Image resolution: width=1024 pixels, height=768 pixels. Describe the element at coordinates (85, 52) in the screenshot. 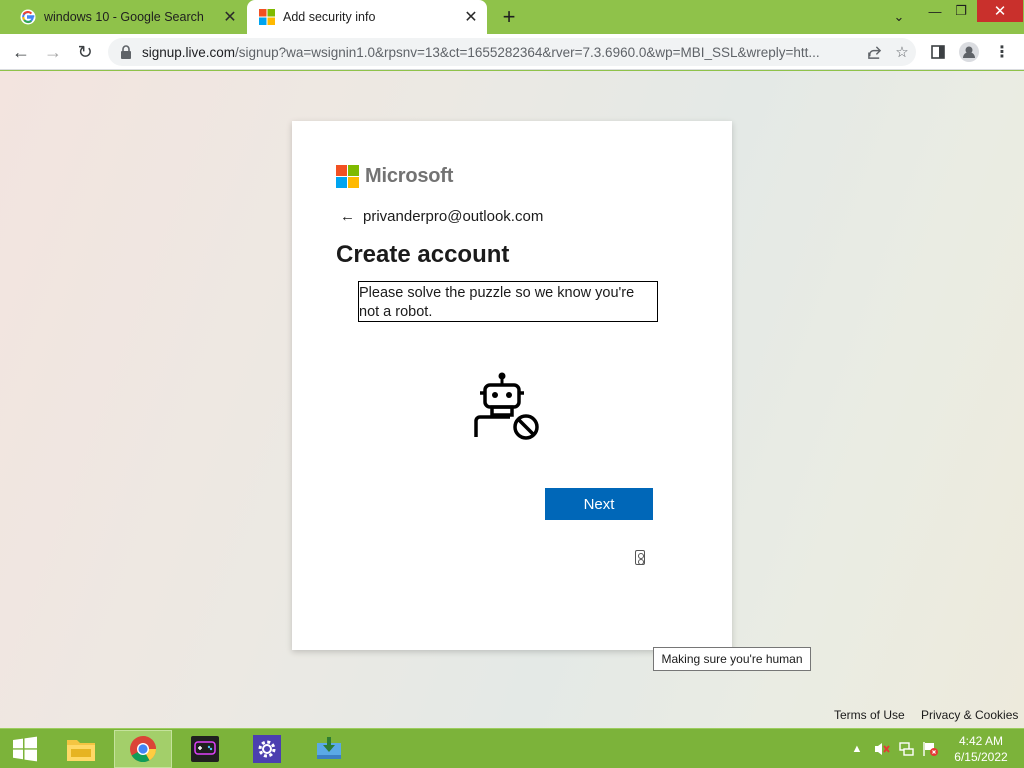

I see `reload-icon: ↻` at that location.